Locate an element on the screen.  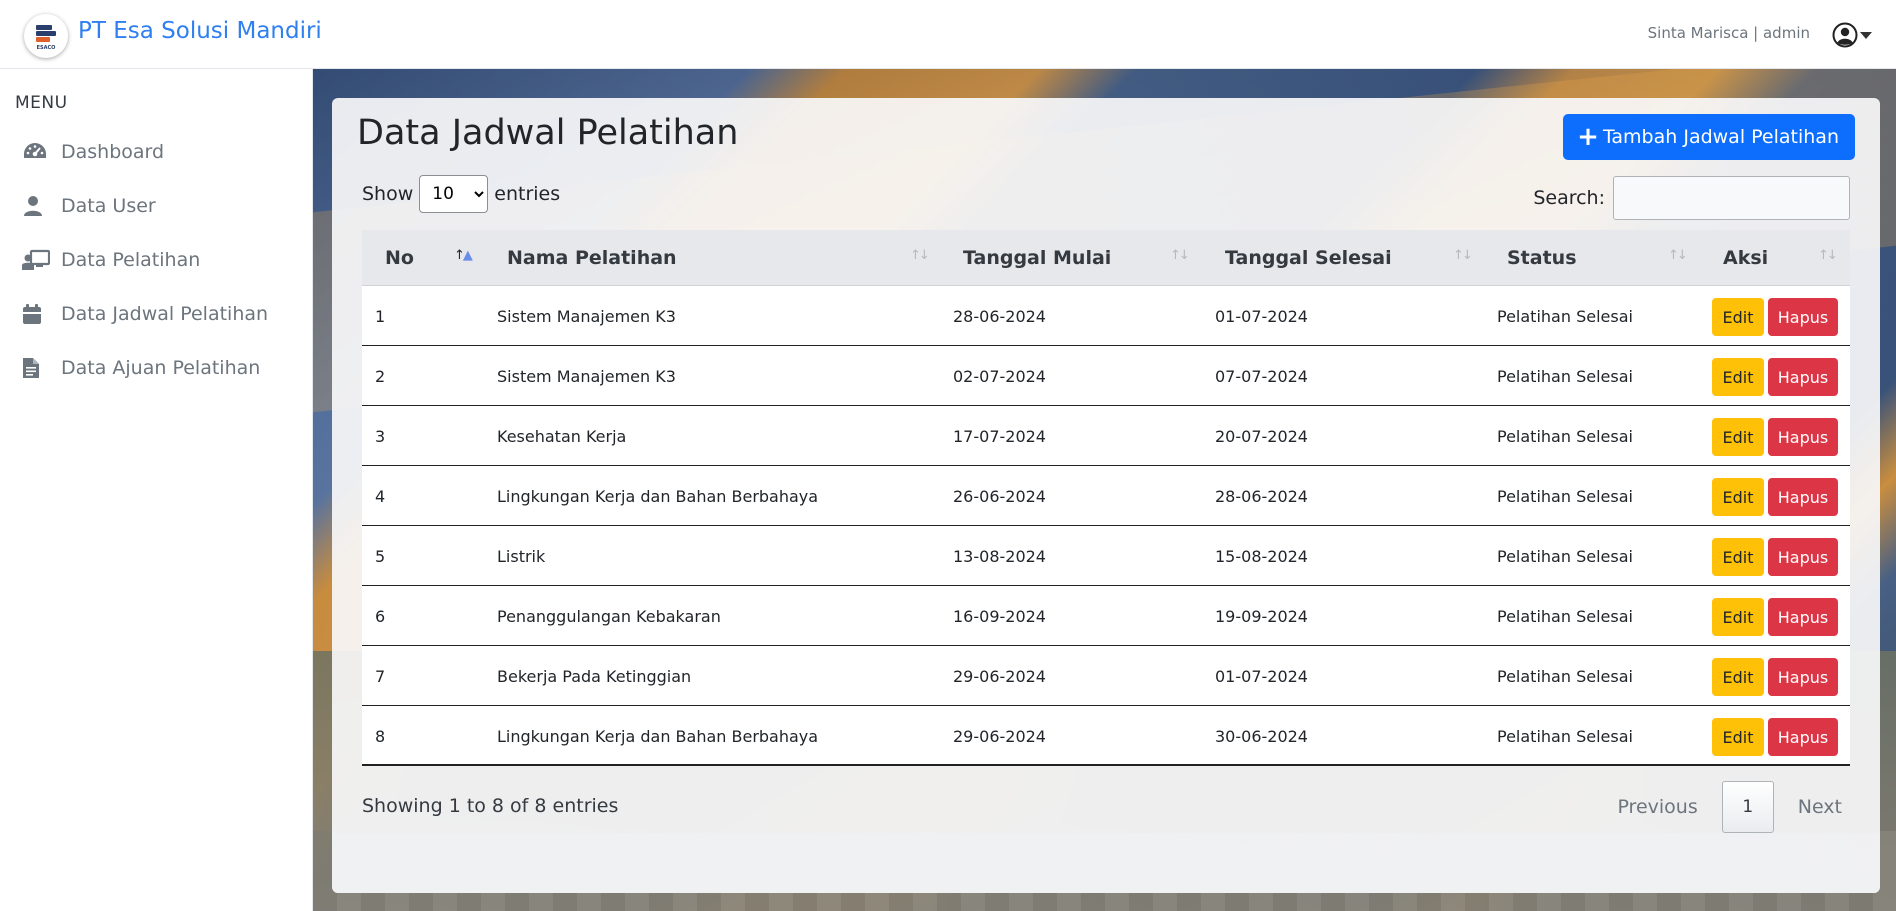
sidebar-item-data-pelatihan: Data Pelatihan is located at coordinates (111, 260).